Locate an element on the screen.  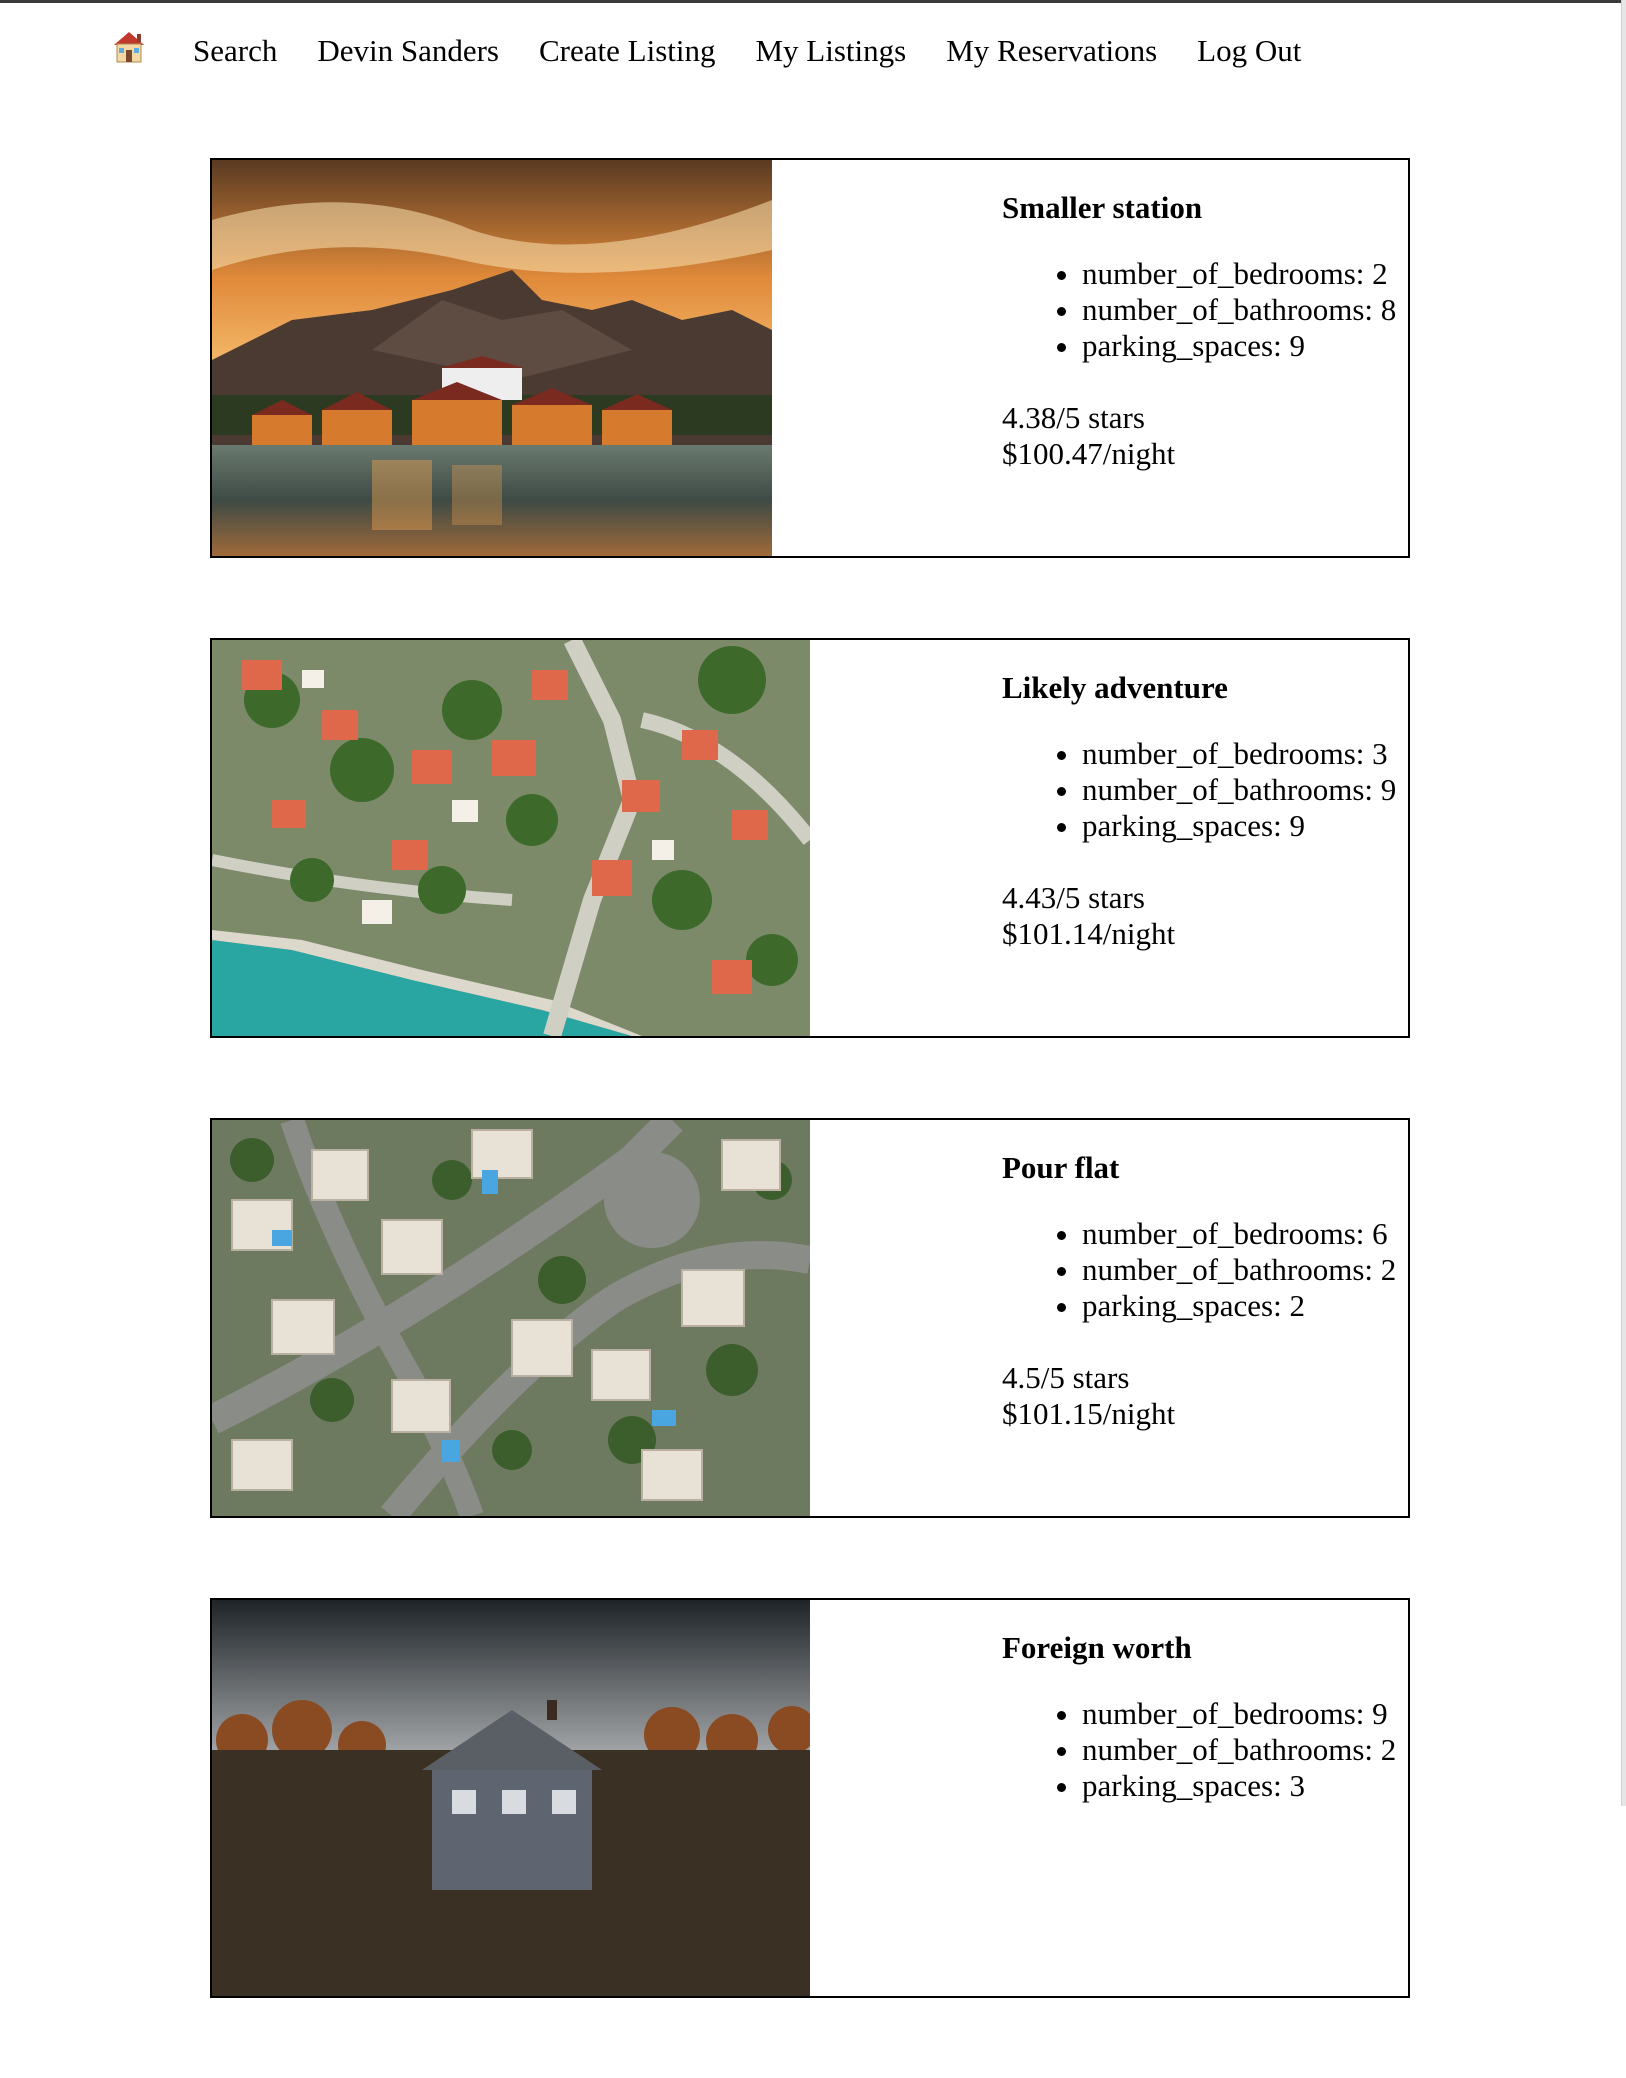
nav-log-out: Log Out is located at coordinates (1249, 51).